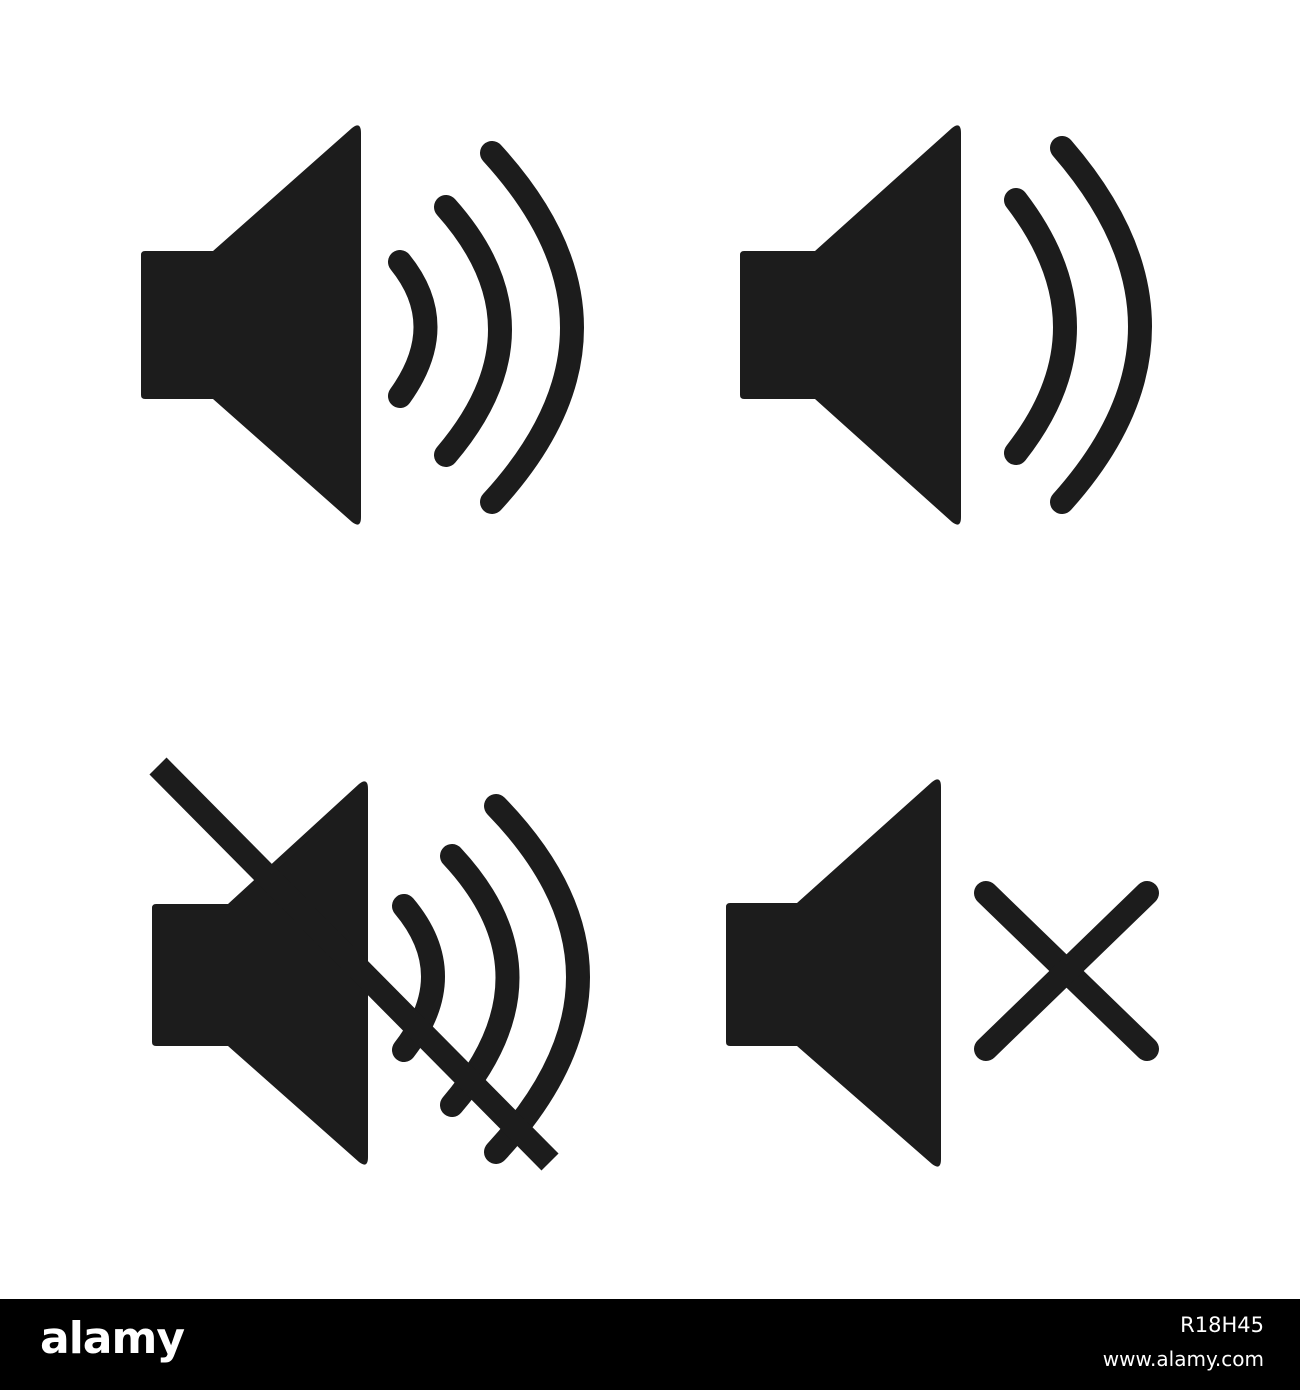  What do you see at coordinates (369, 964) in the screenshot?
I see `volume-off-slash-icon` at bounding box center [369, 964].